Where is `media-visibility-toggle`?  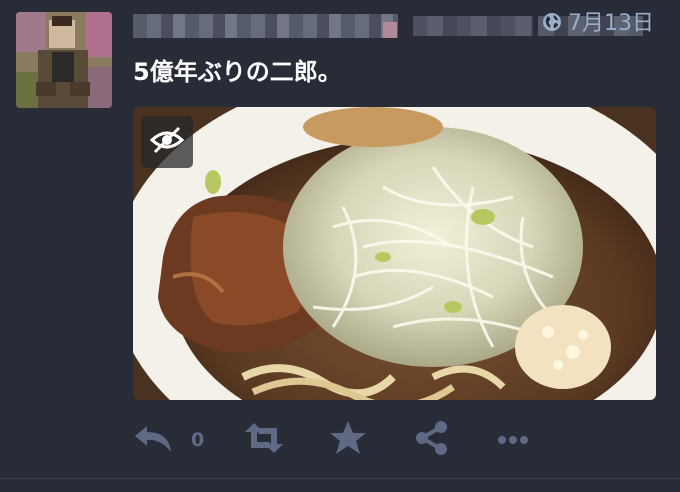 media-visibility-toggle is located at coordinates (167, 142).